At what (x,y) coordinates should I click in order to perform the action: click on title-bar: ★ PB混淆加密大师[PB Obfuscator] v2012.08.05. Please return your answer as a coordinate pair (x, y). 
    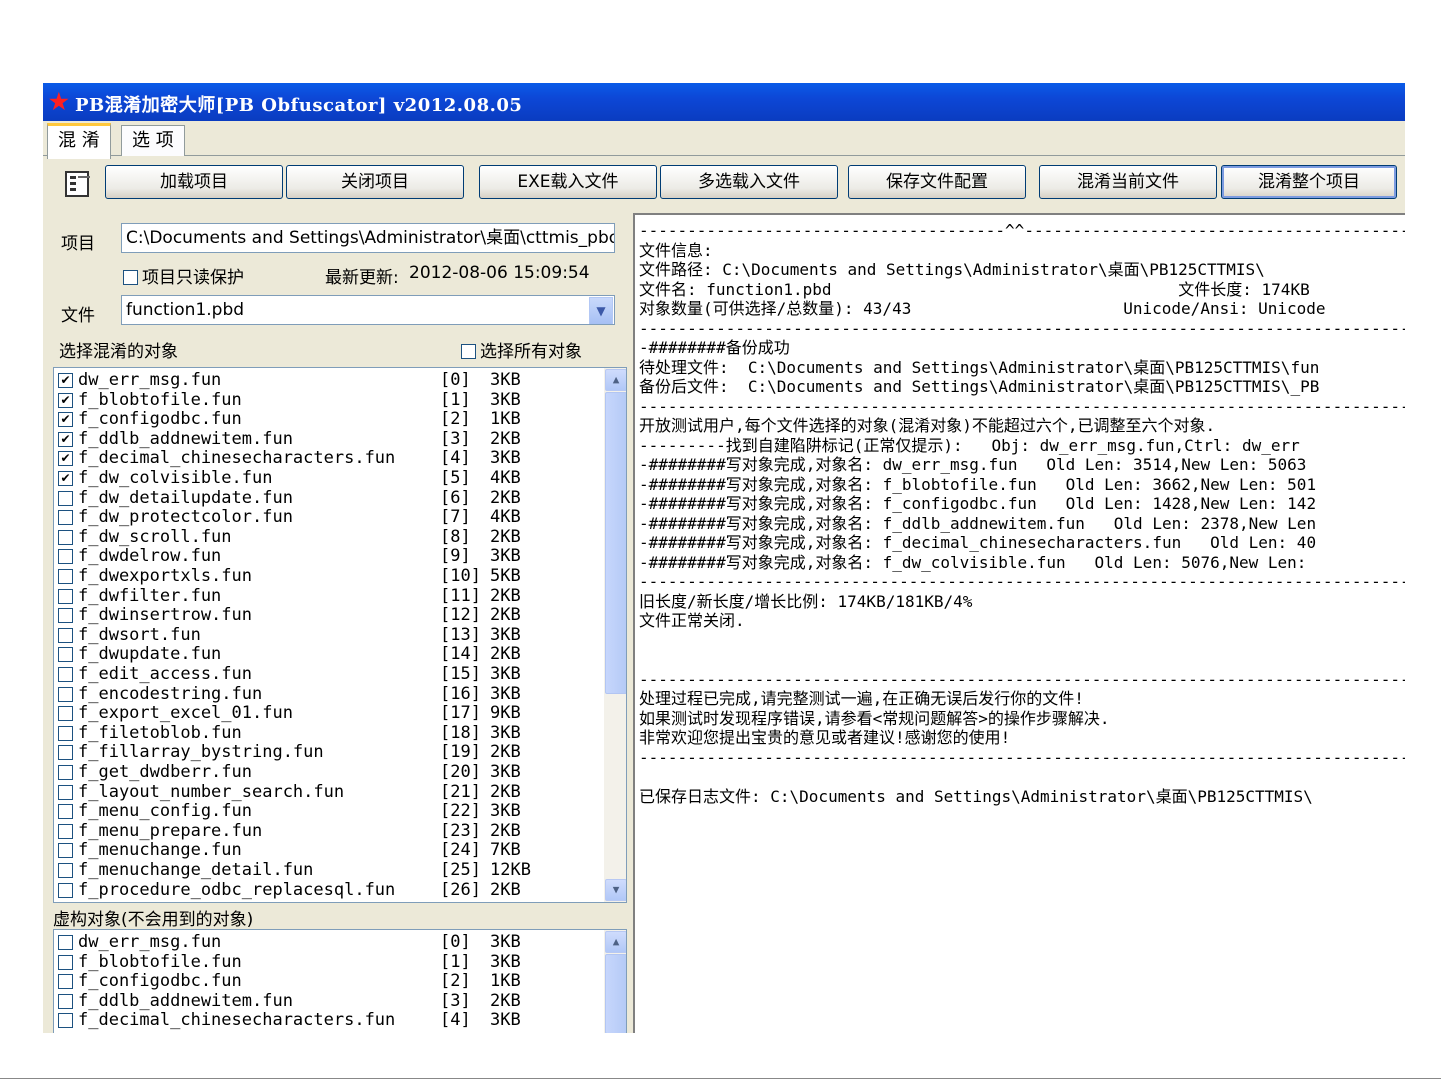
    Looking at the image, I should click on (724, 102).